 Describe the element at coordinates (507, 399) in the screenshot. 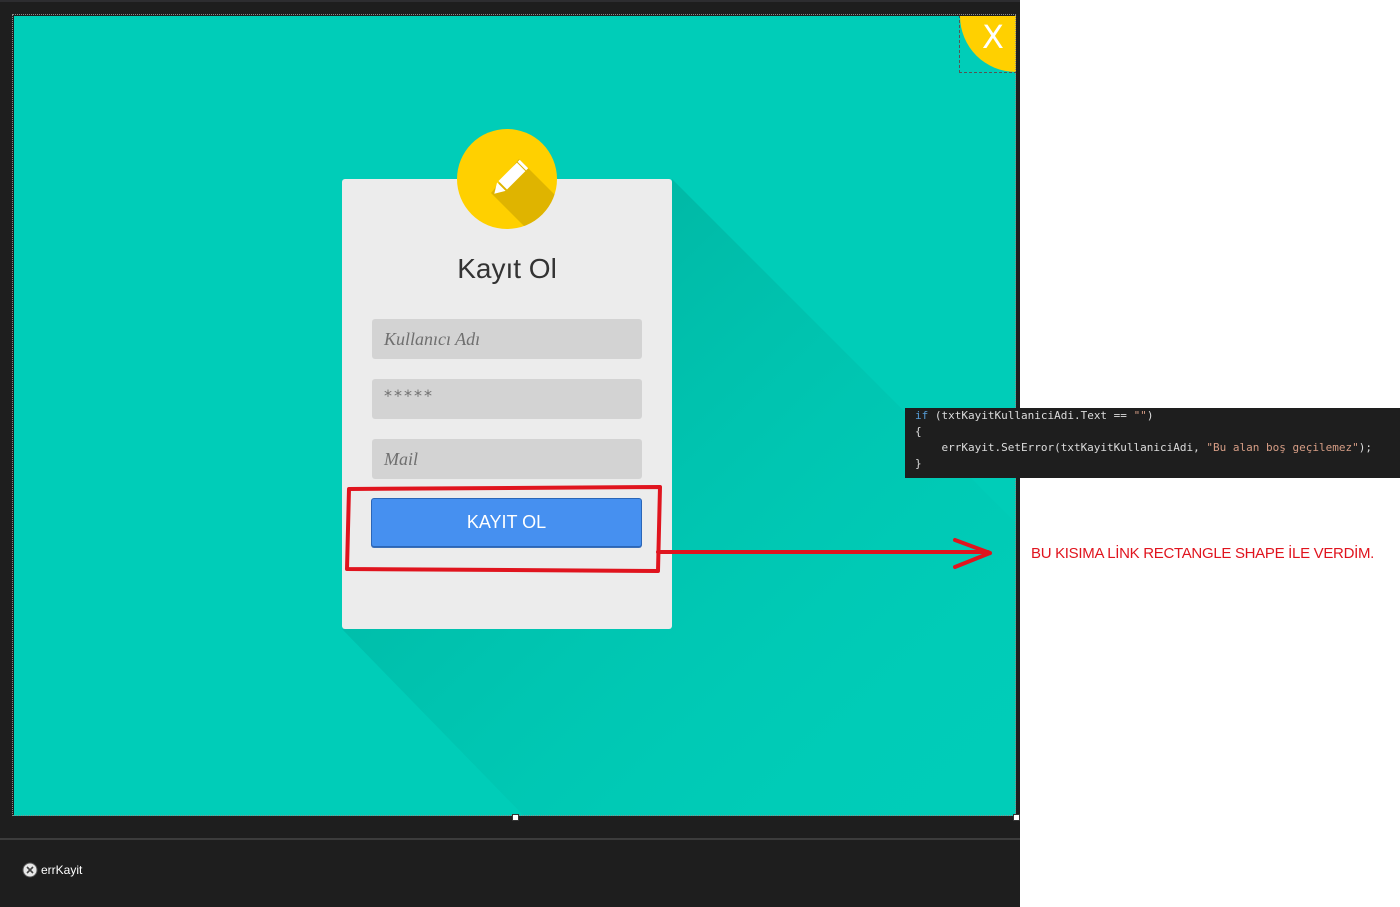

I see `password-field: *****` at that location.